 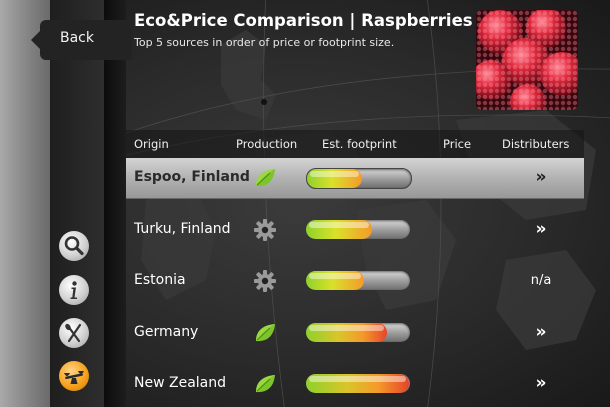 I want to click on table-row: Turku, Finland », so click(x=355, y=230).